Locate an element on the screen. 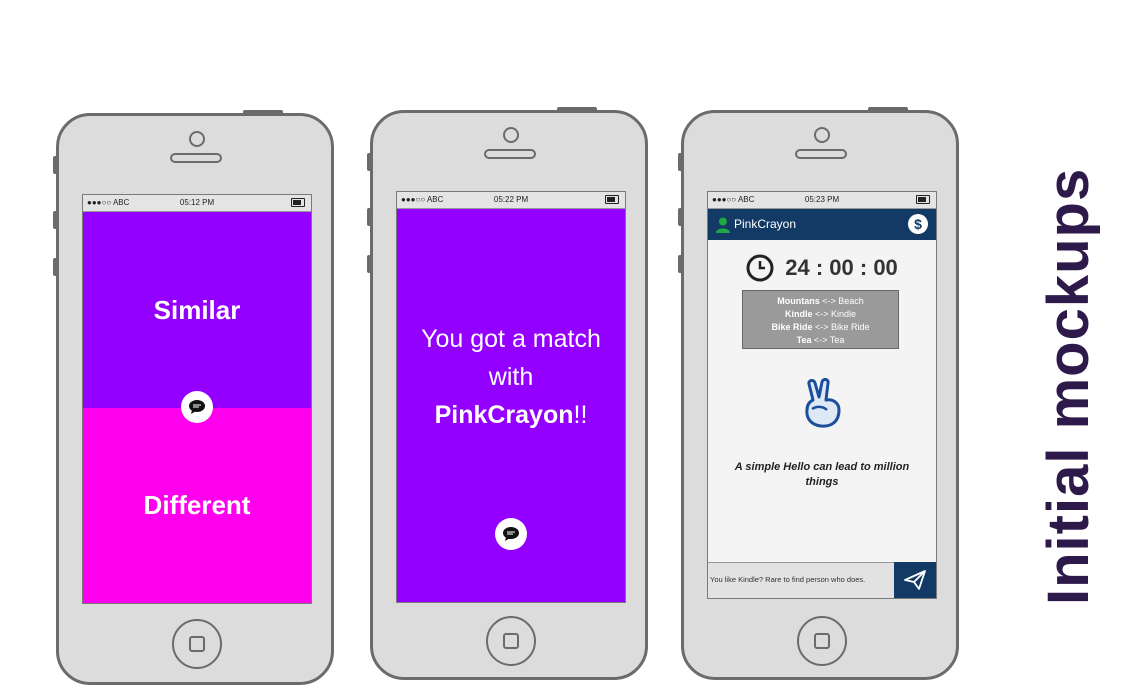 The height and width of the screenshot is (700, 1123). chat-partner-name: PinkCrayon is located at coordinates (765, 224).